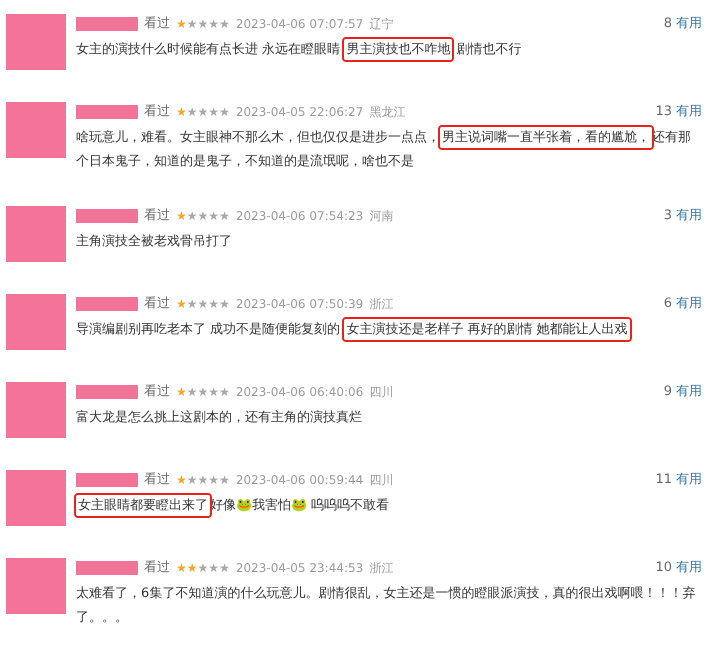  I want to click on highlight-frame: 男主演技也不咋地, so click(398, 49).